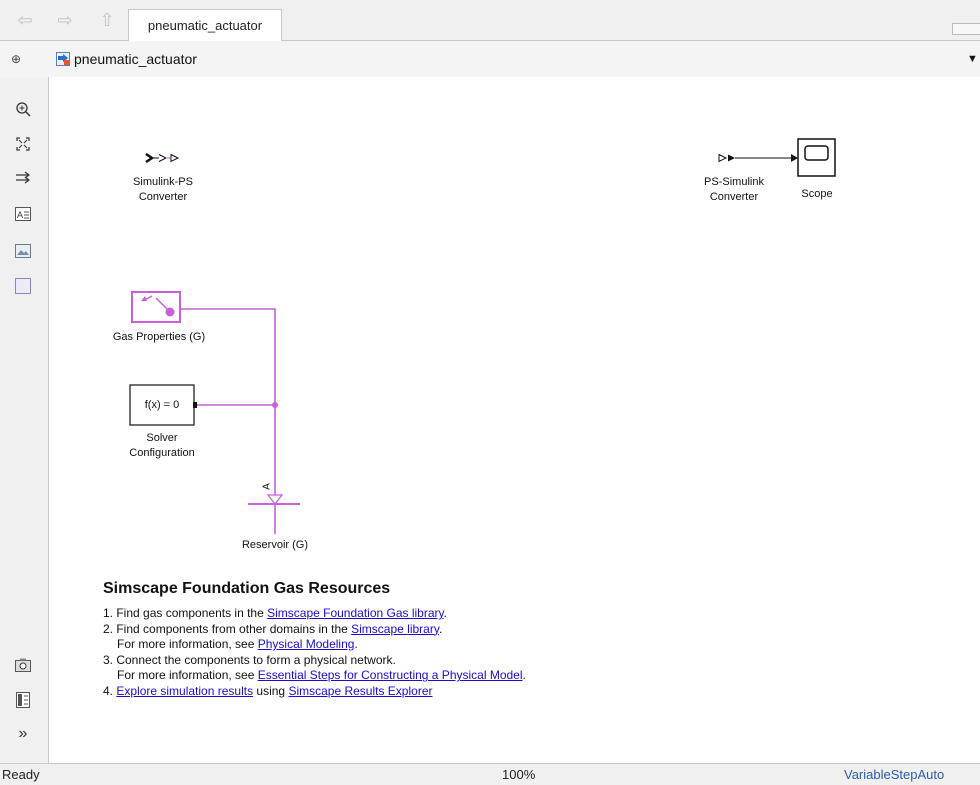 The image size is (980, 785). Describe the element at coordinates (162, 158) in the screenshot. I see `simulink-ps-converter-icon` at that location.